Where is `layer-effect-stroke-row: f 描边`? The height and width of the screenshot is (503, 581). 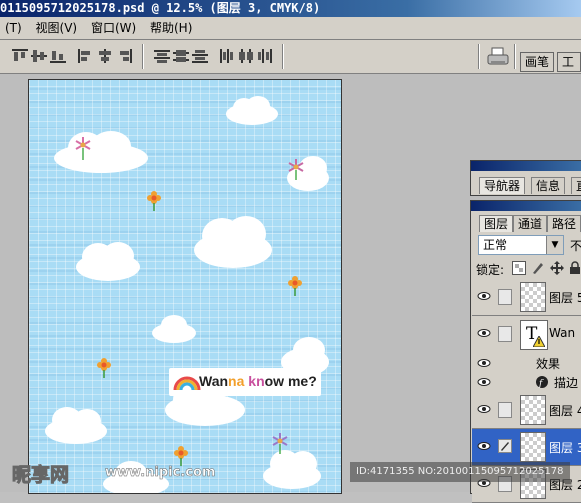
layer-effect-stroke-row: f 描边 is located at coordinates (526, 382).